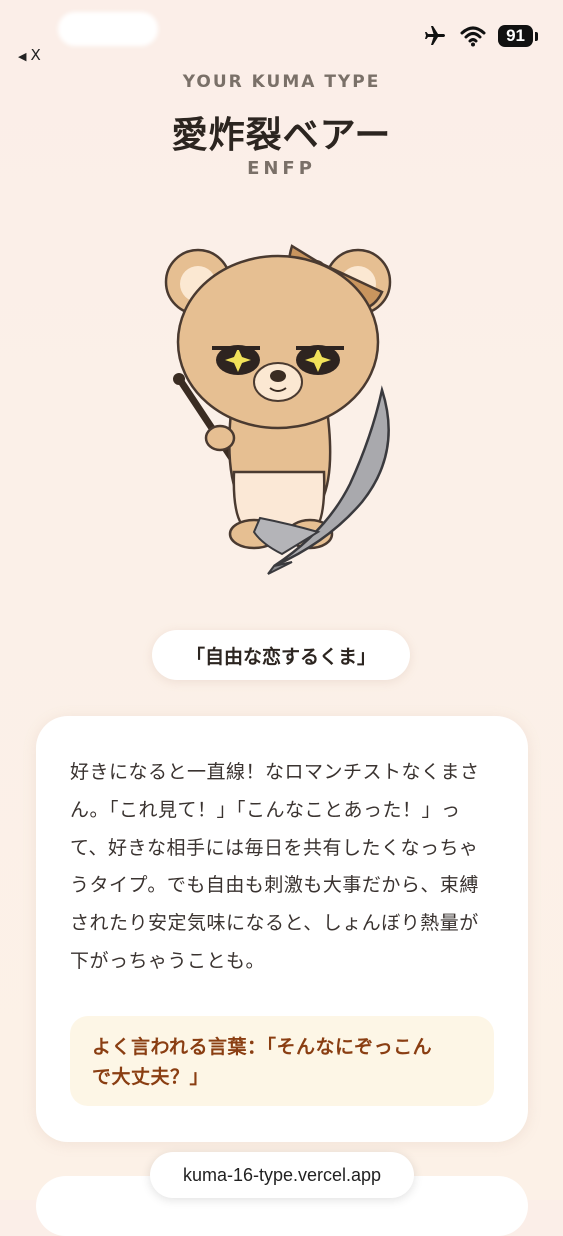  What do you see at coordinates (281, 655) in the screenshot?
I see `nickname-badge: 「自由な恋するくま」` at bounding box center [281, 655].